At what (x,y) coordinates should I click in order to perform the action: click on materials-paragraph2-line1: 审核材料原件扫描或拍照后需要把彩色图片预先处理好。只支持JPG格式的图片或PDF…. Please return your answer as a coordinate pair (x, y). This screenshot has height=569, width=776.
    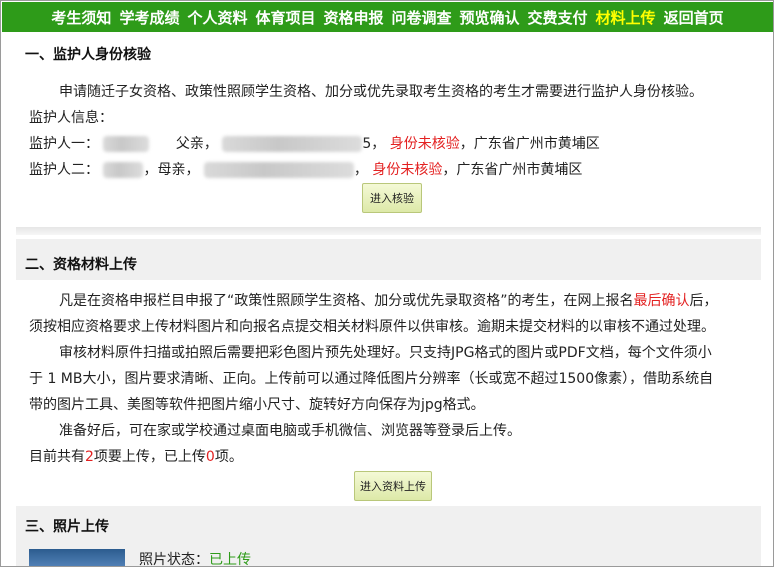
    Looking at the image, I should click on (385, 353).